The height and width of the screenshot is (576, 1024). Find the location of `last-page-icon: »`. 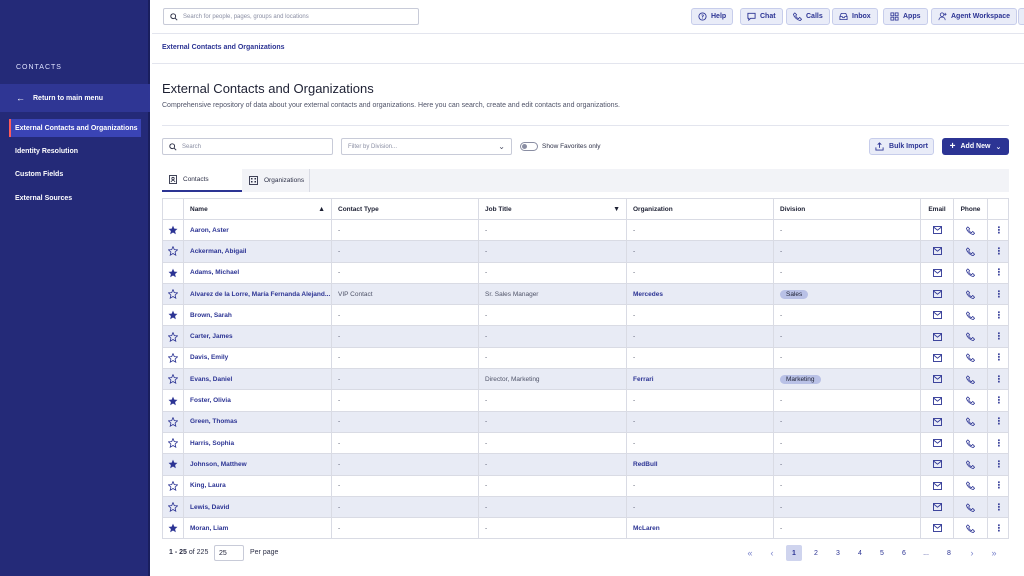

last-page-icon: » is located at coordinates (994, 553).